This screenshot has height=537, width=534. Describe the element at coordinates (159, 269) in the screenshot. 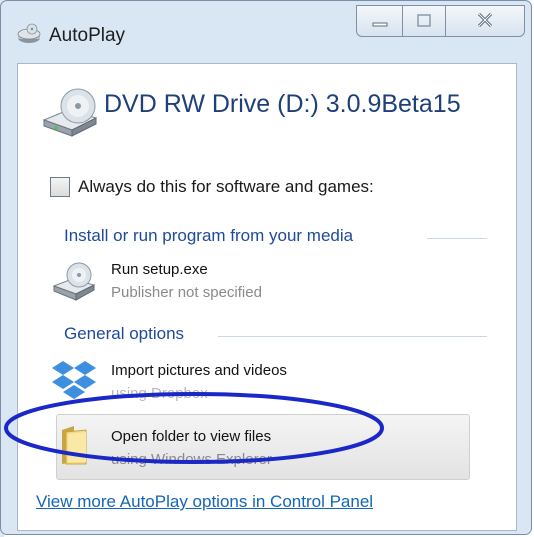

I see `option-run-setup-title: Run setup.exe` at that location.